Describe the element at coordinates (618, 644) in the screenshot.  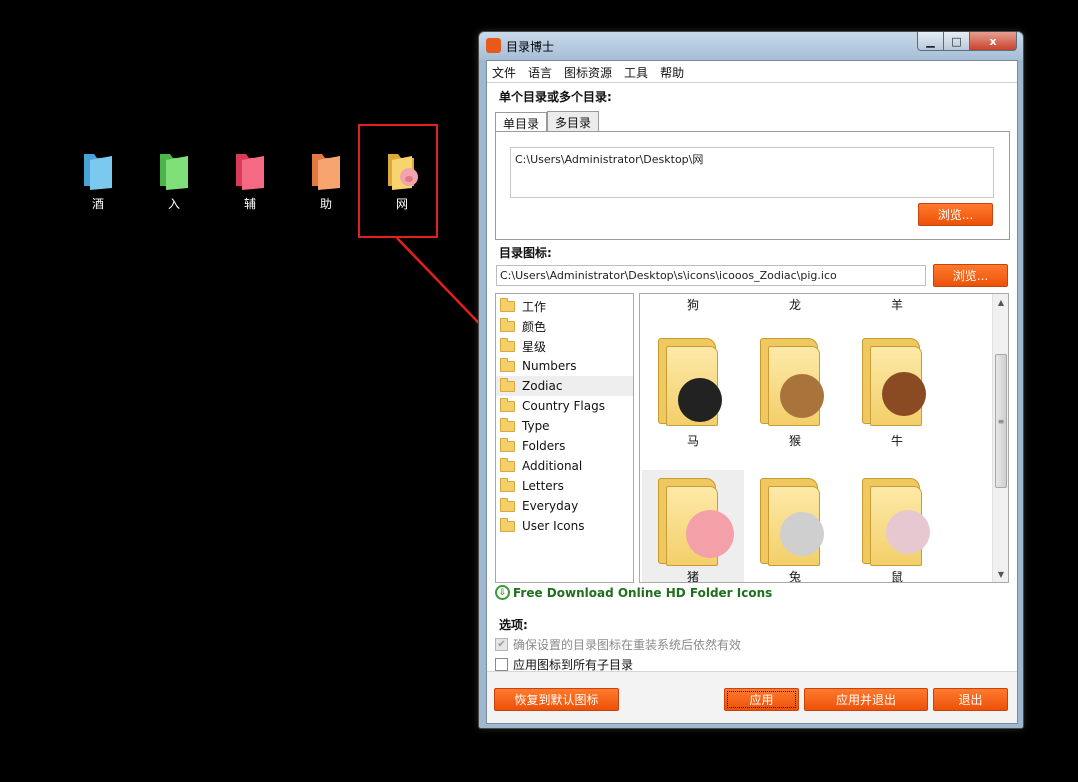
I see `option-persist-icon: ✔ 确保设置的目录图标在重装系统后依然有效` at that location.